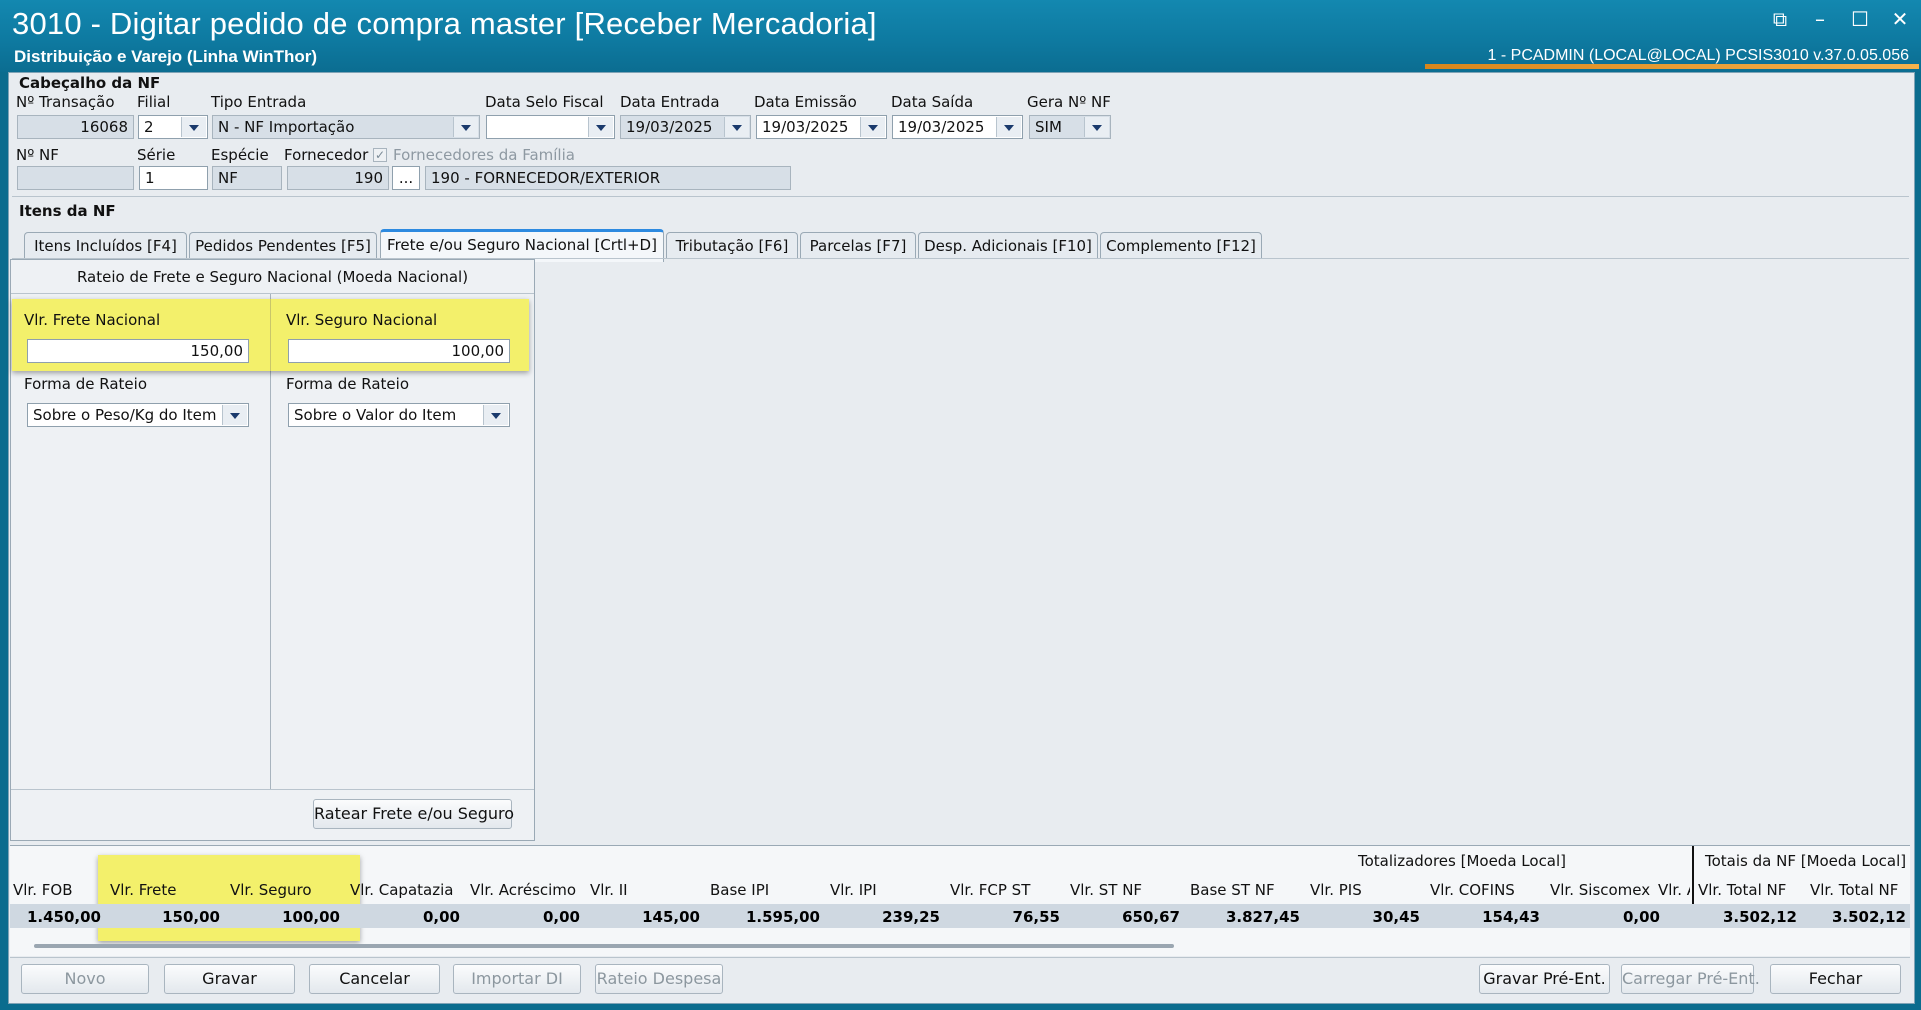  What do you see at coordinates (1860, 19) in the screenshot?
I see `maximize-icon: ☐` at bounding box center [1860, 19].